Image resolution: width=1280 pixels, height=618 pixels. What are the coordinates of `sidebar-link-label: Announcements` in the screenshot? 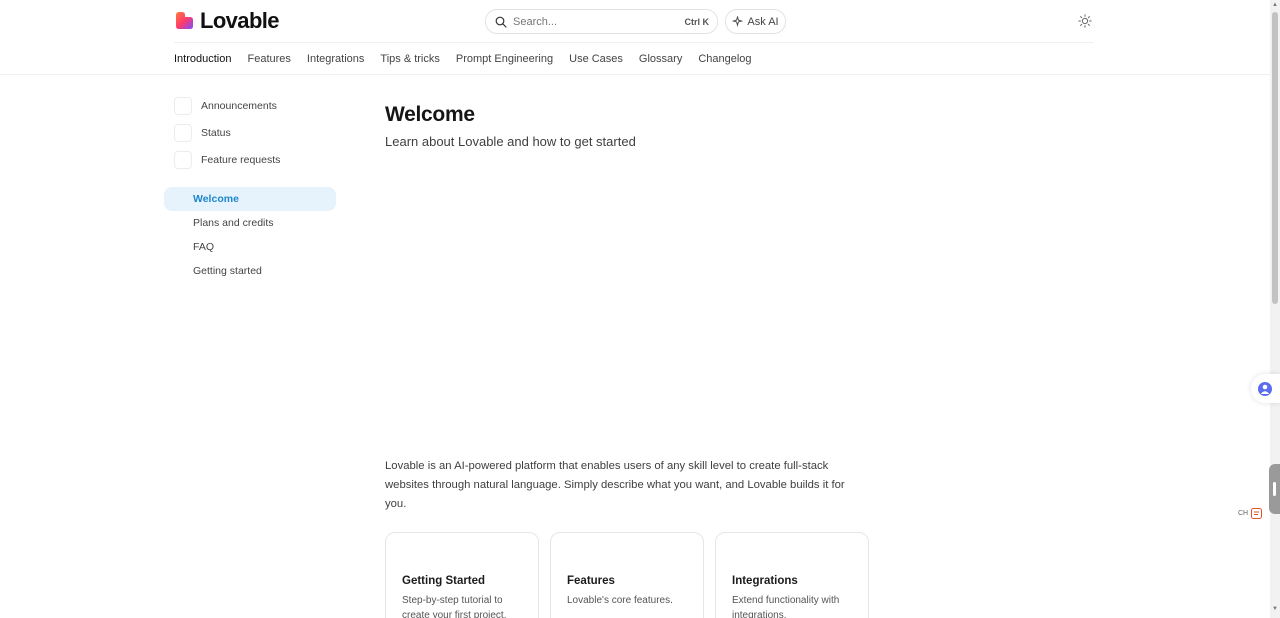 It's located at (239, 105).